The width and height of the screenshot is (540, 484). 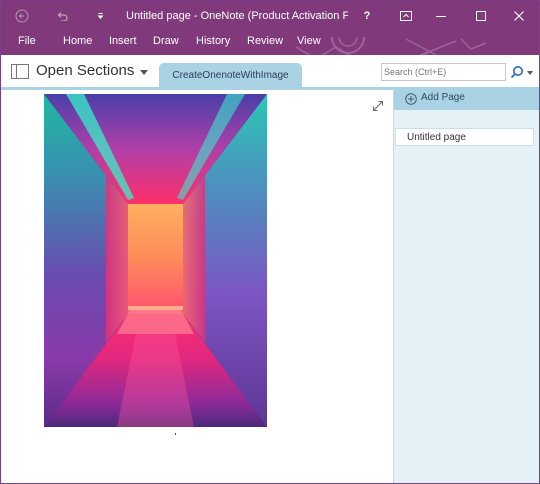 I want to click on expand-icon, so click(x=378, y=106).